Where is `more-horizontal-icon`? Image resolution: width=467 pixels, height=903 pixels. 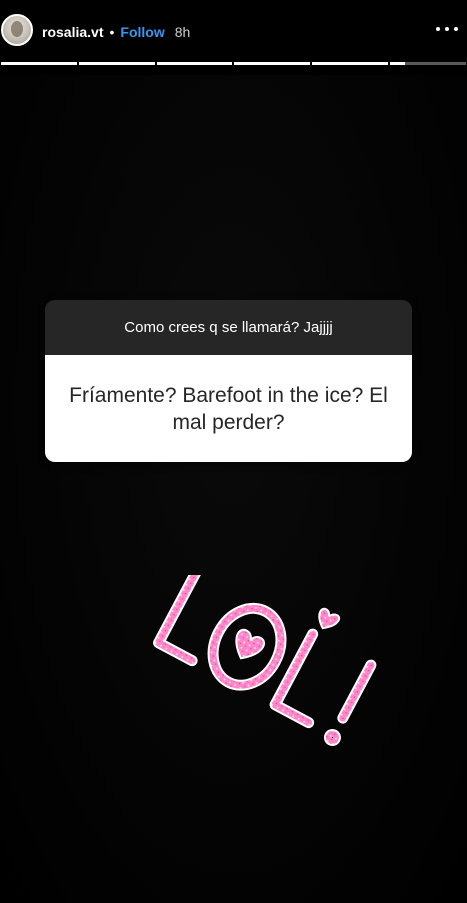 more-horizontal-icon is located at coordinates (447, 29).